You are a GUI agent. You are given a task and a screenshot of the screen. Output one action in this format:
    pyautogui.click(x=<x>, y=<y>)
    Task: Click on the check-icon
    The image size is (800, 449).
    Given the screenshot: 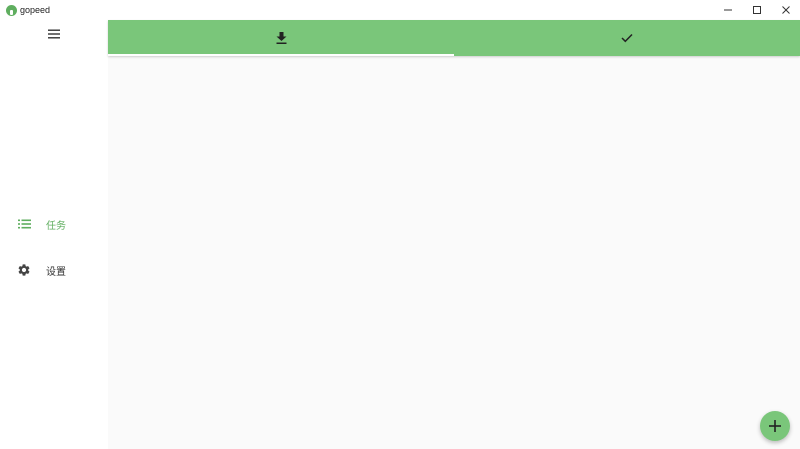 What is the action you would take?
    pyautogui.click(x=627, y=38)
    